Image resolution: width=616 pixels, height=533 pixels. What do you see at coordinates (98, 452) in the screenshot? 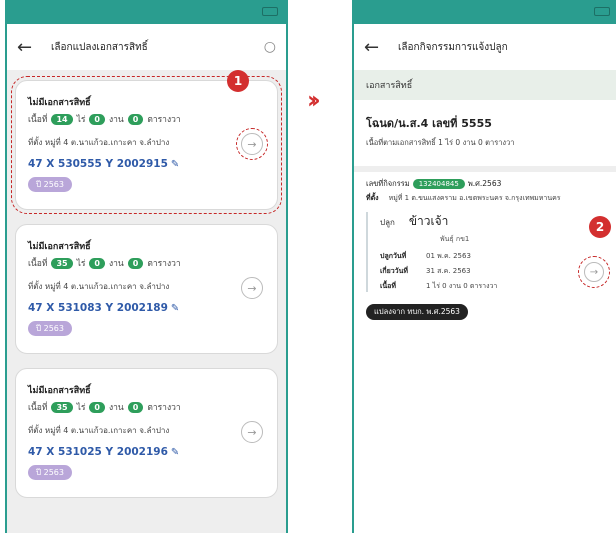
I see `coordinate-text: 47 X 531025 Y 2002196` at bounding box center [98, 452].